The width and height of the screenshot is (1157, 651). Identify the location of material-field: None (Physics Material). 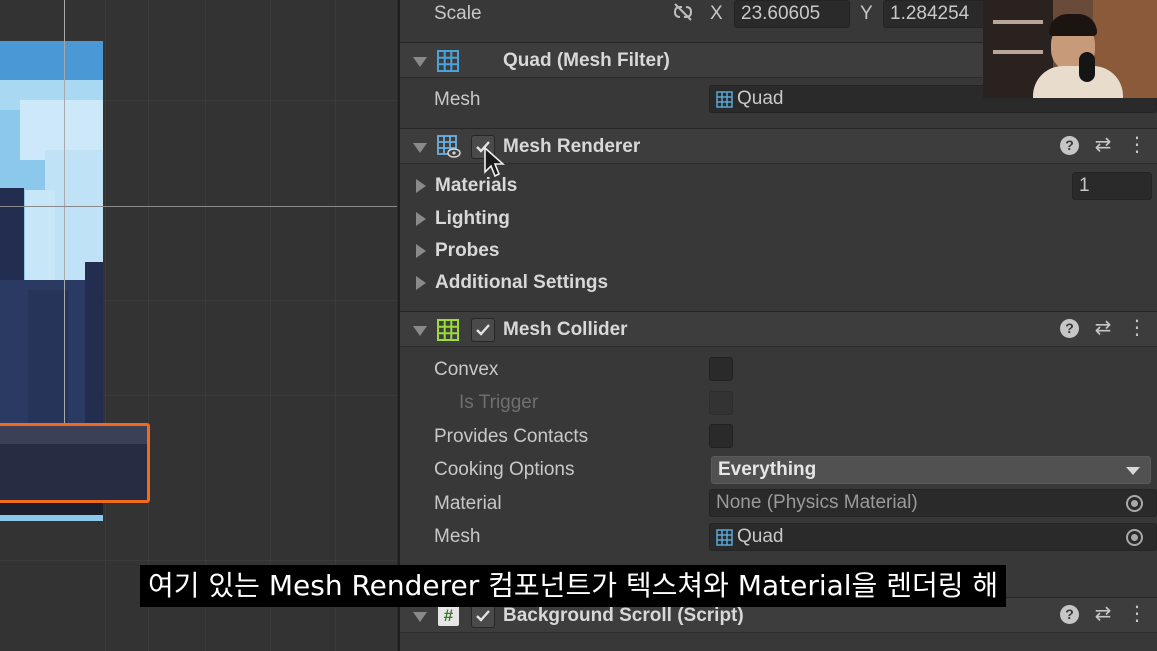
(933, 503).